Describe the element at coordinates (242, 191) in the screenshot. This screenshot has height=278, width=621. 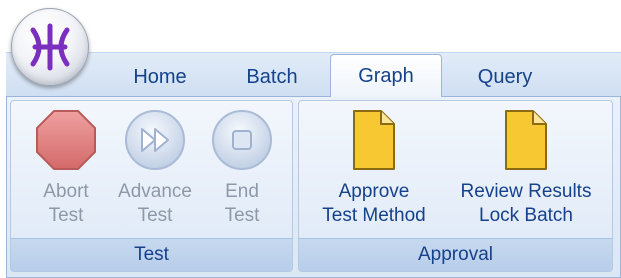
I see `end-test-label-line1: End` at that location.